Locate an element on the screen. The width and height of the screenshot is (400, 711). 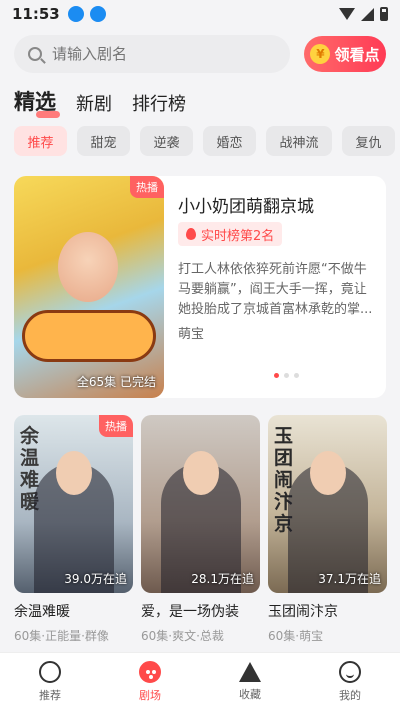
episode-status: 全65集 已完结 is located at coordinates (116, 382).